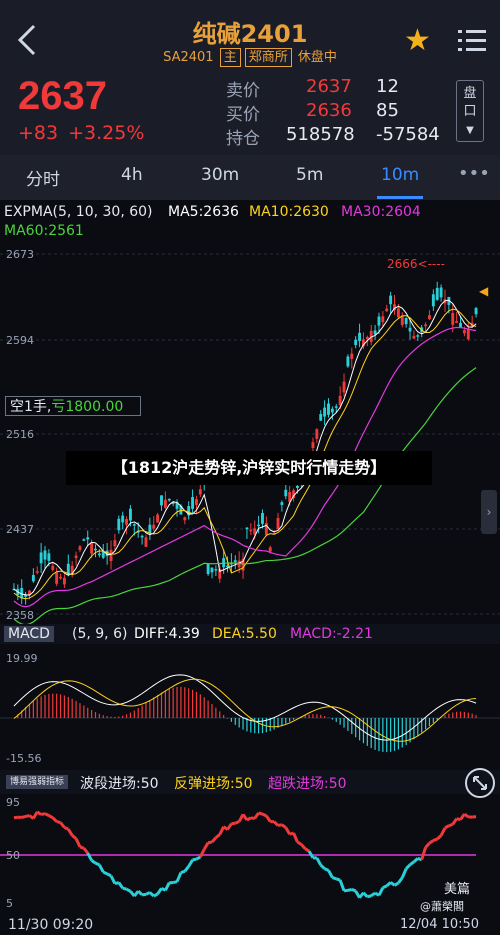 This screenshot has height=935, width=500. Describe the element at coordinates (43, 177) in the screenshot. I see `tab-fenshi: 分时` at that location.